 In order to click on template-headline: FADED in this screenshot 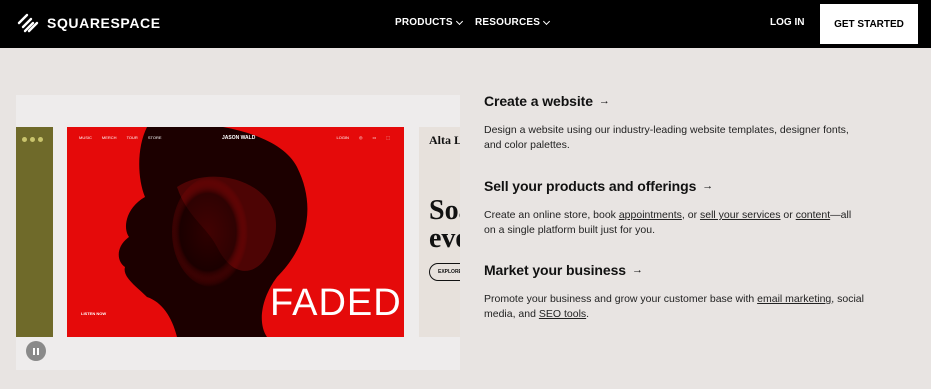, I will do `click(336, 303)`.